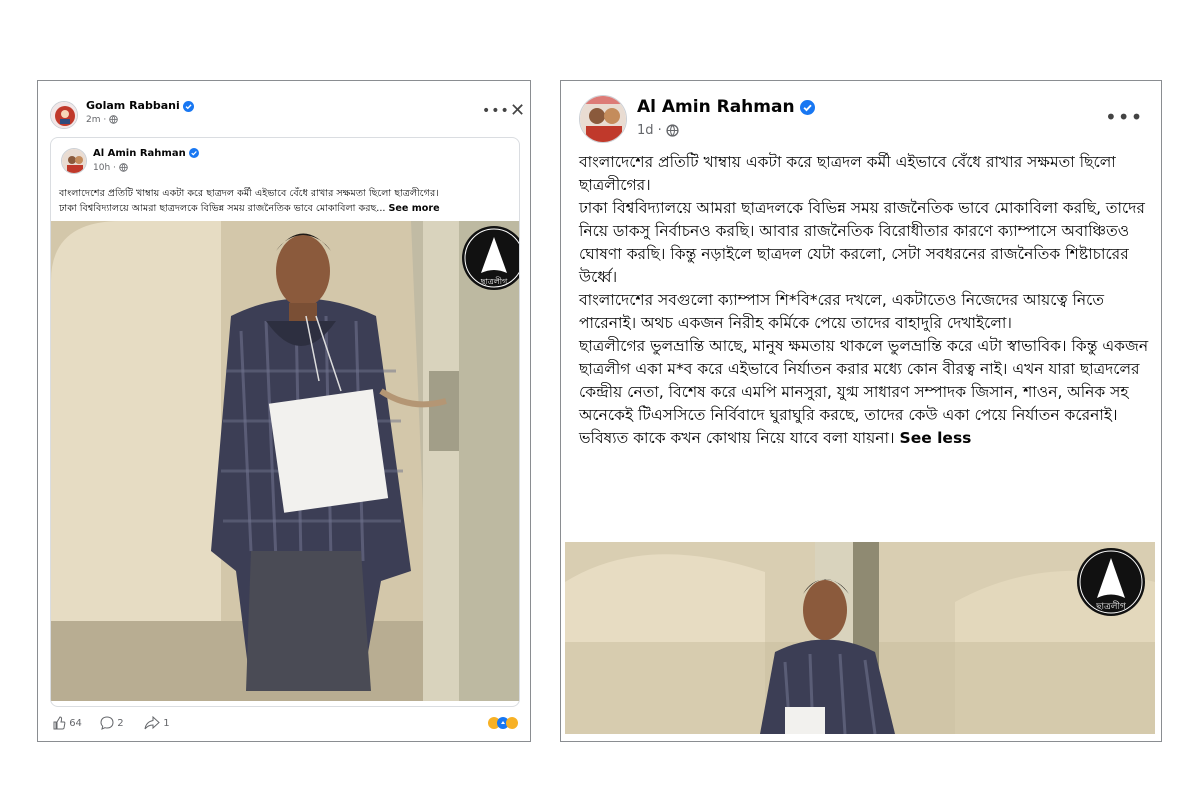 This screenshot has height=800, width=1200. What do you see at coordinates (120, 723) in the screenshot?
I see `comment-count: 2` at bounding box center [120, 723].